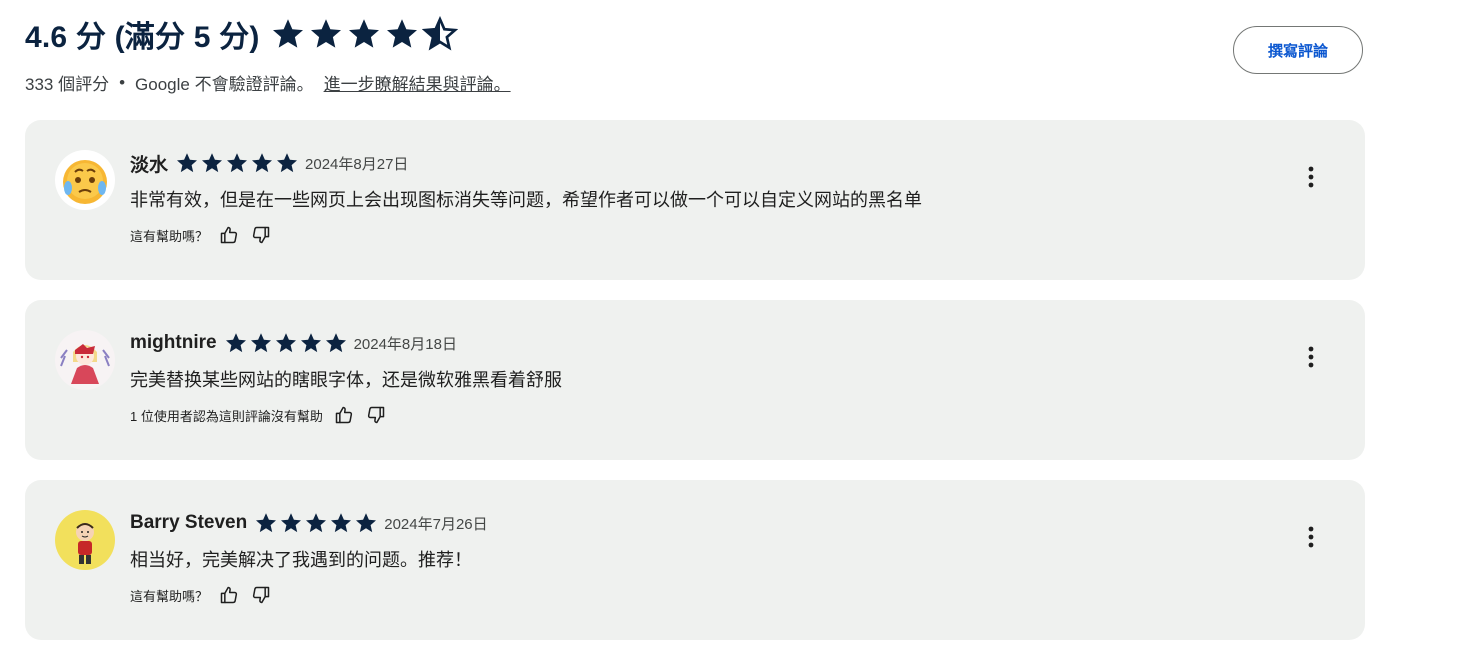 This screenshot has height=664, width=1464. What do you see at coordinates (268, 34) in the screenshot?
I see `rating-title-row: 4.6 分 (滿分 5 分)` at bounding box center [268, 34].